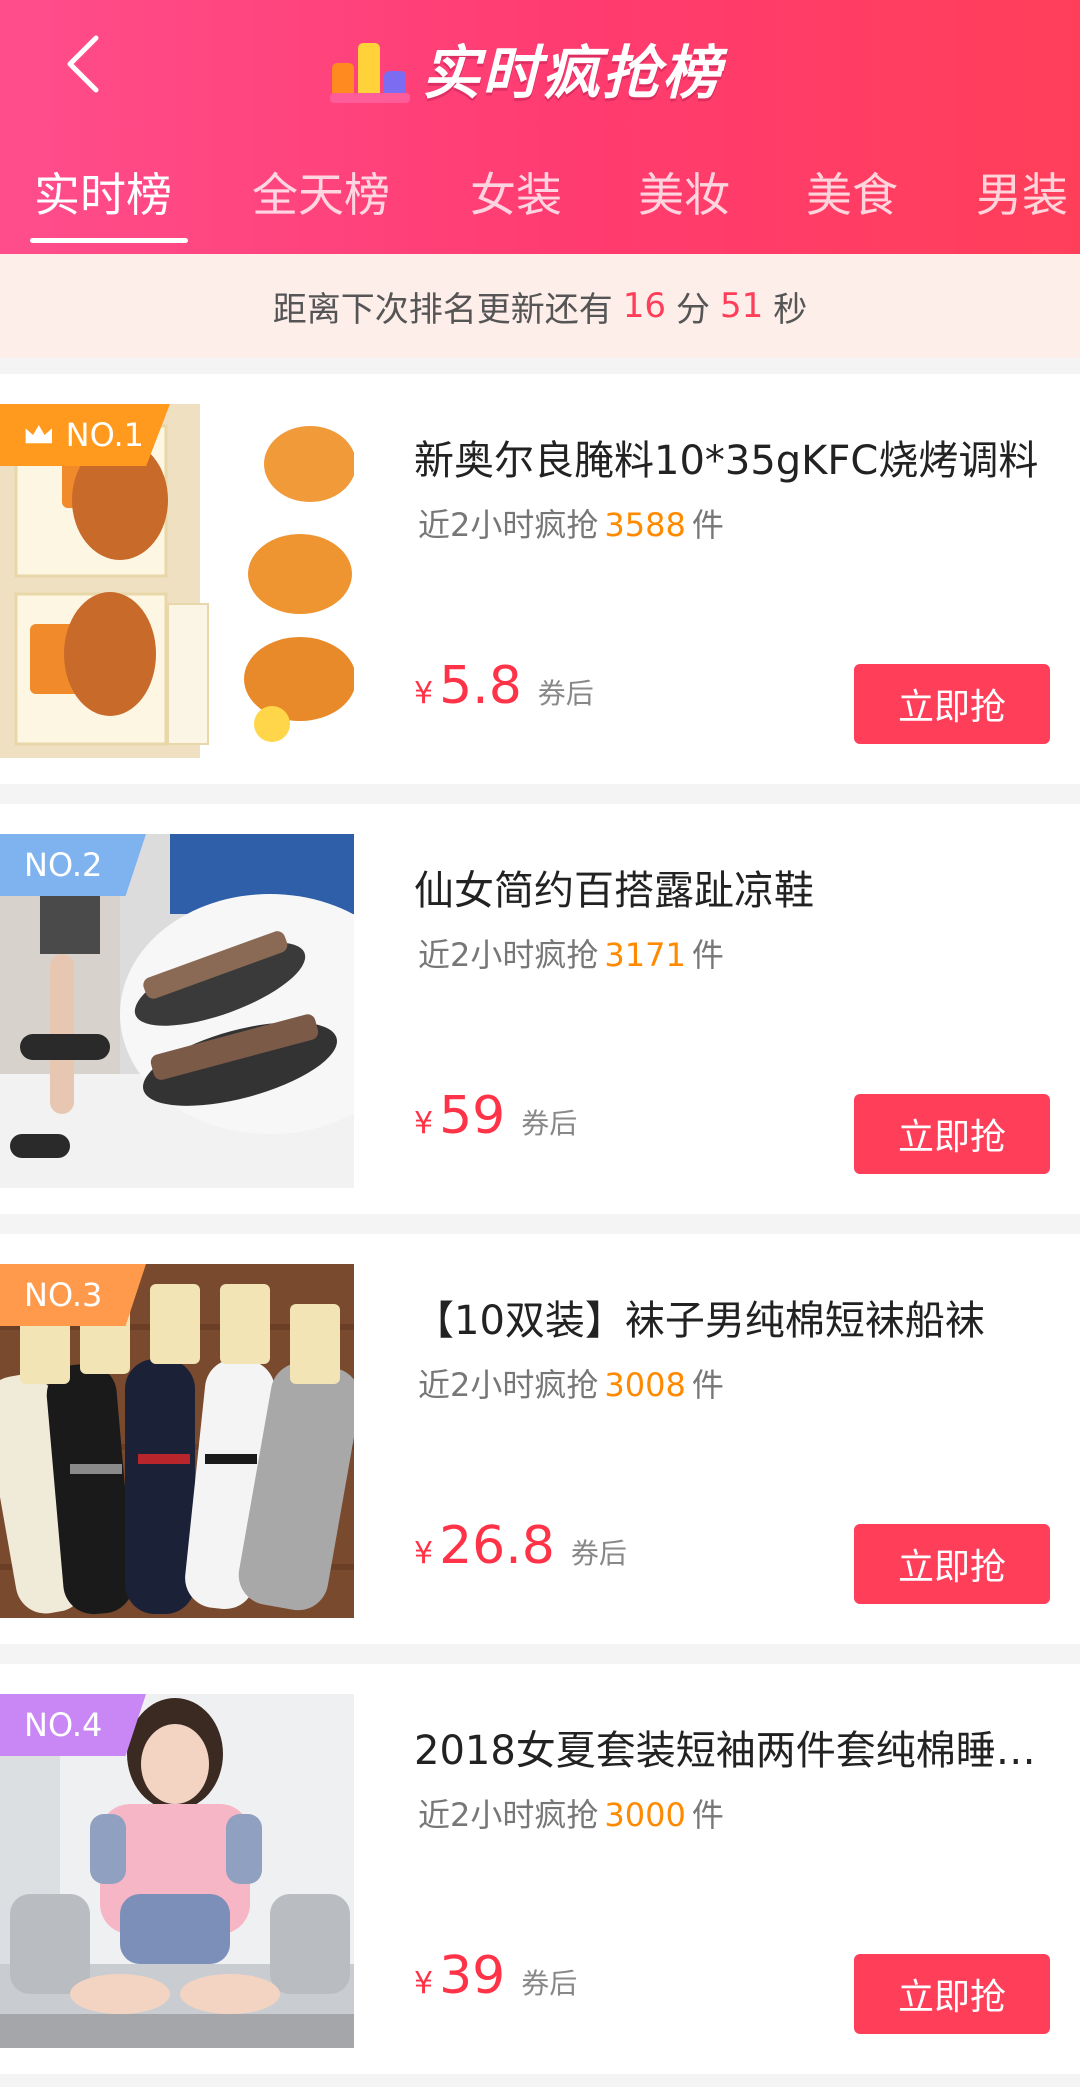 This screenshot has width=1080, height=2087. I want to click on rank-label: NO.1, so click(104, 435).